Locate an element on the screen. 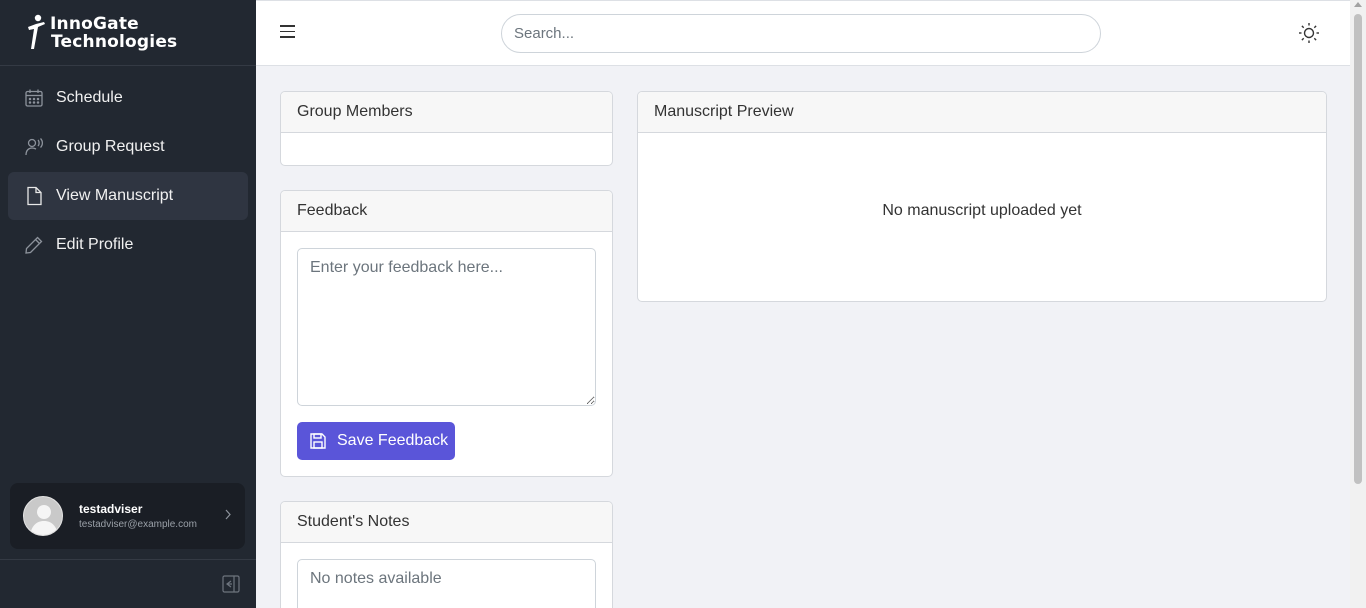  save-icon is located at coordinates (318, 441).